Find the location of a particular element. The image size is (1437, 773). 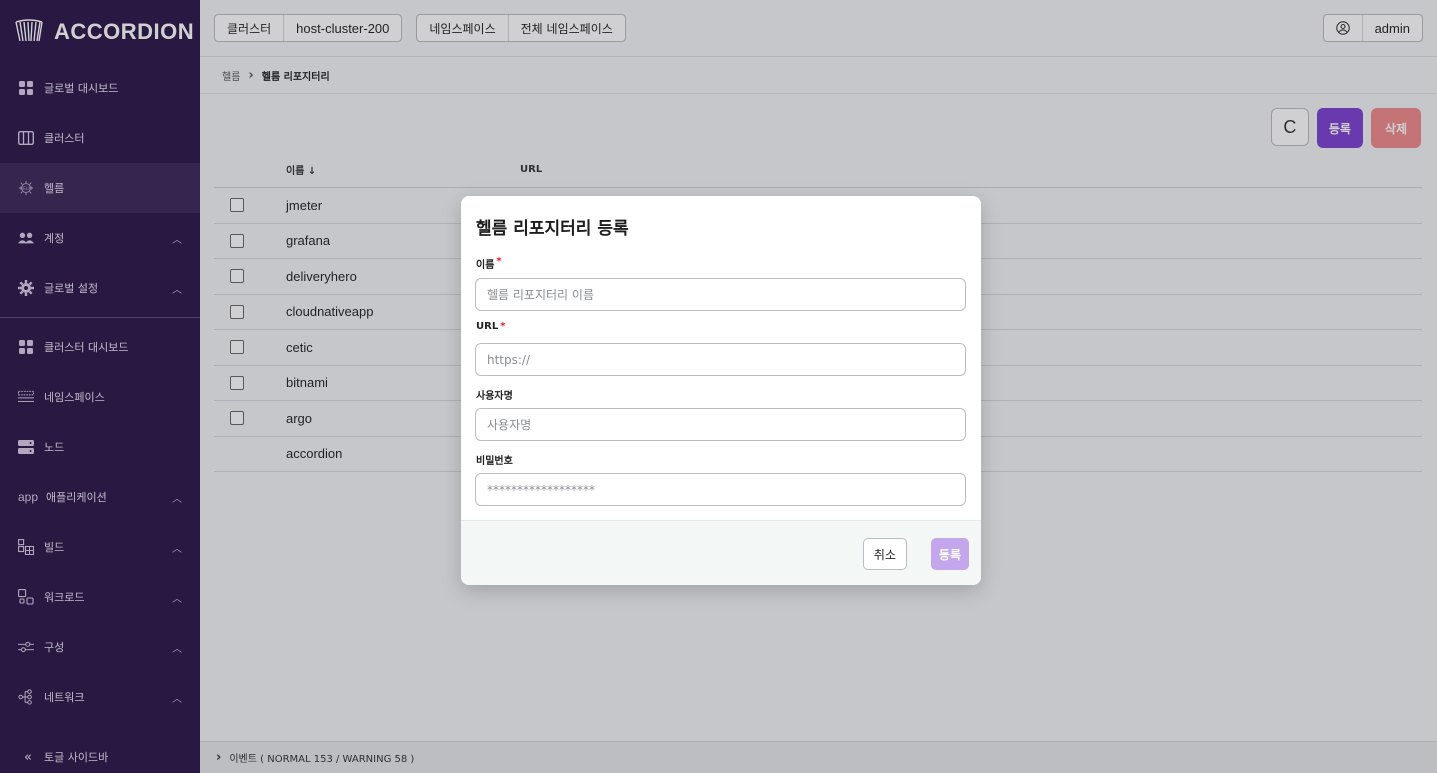

dialog-title: 헬름 리포지터리 등록 is located at coordinates (552, 229).